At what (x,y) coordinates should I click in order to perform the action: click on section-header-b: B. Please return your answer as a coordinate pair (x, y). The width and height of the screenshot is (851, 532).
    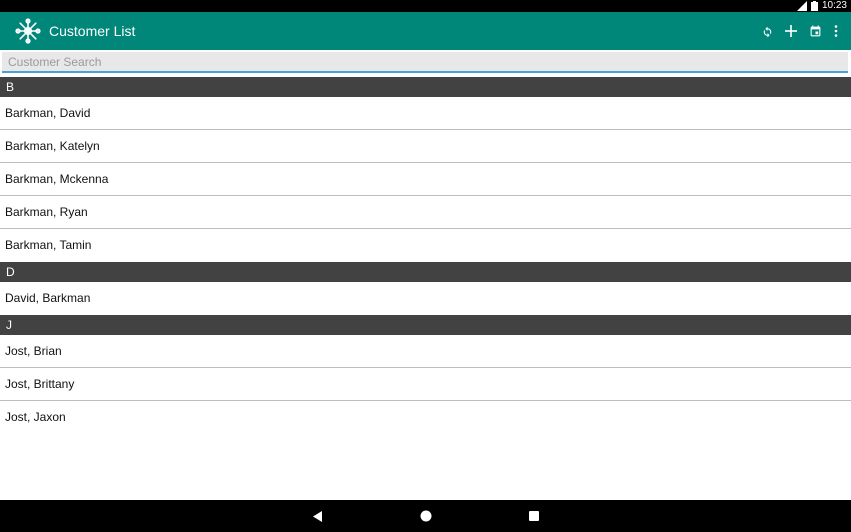
    Looking at the image, I should click on (425, 87).